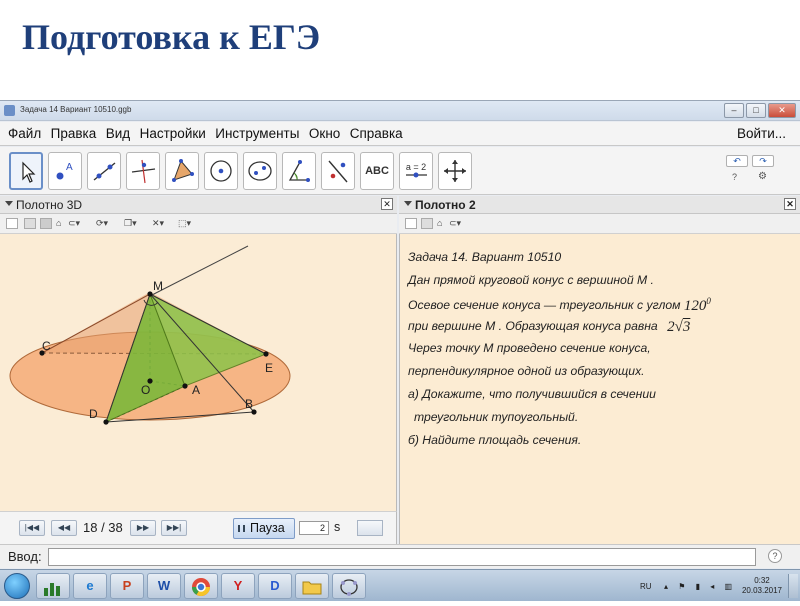 The width and height of the screenshot is (800, 606). I want to click on input-label: Ввод:, so click(25, 556).